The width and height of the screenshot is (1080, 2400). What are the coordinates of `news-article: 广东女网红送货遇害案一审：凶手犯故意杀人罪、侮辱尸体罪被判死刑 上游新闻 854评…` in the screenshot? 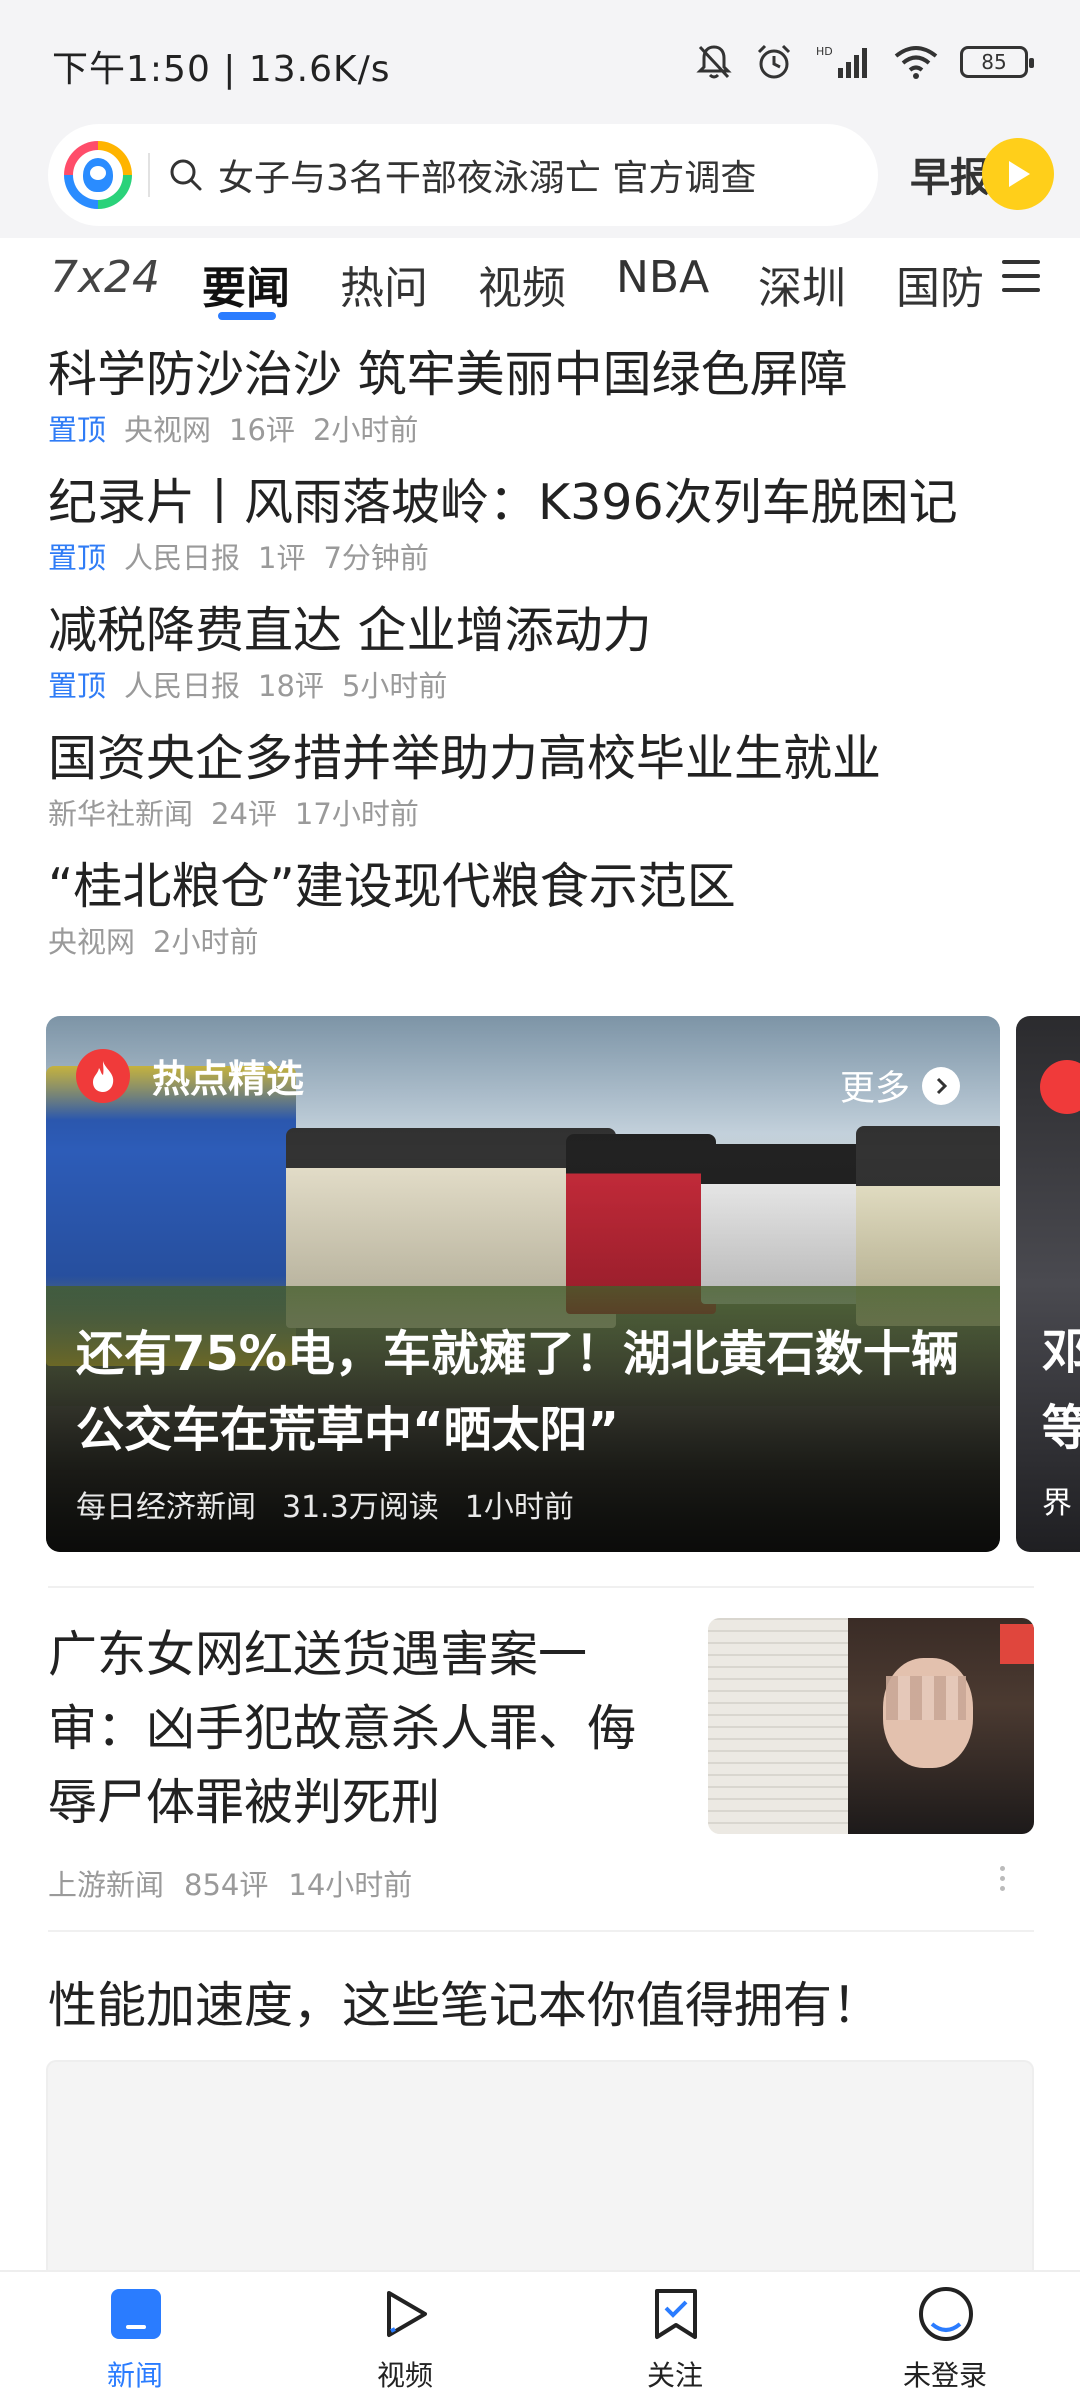 It's located at (541, 1760).